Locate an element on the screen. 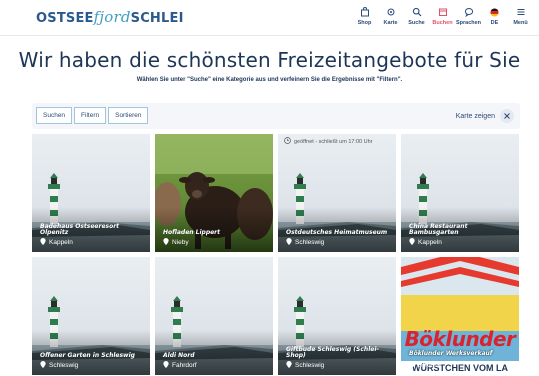  search-icon is located at coordinates (417, 12).